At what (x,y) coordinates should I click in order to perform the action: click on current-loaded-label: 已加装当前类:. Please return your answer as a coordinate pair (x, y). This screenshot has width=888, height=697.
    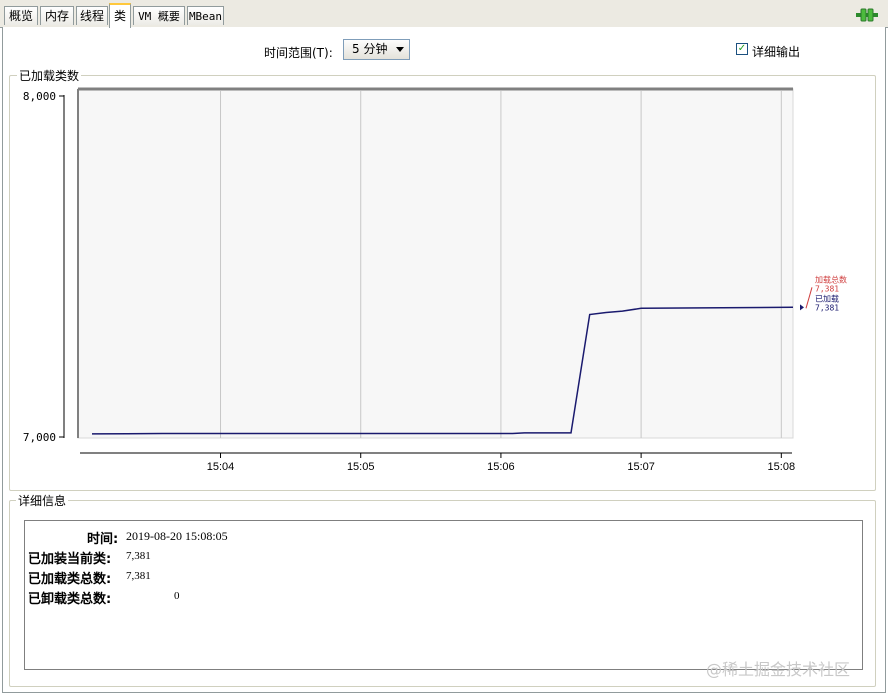
    Looking at the image, I should click on (70, 559).